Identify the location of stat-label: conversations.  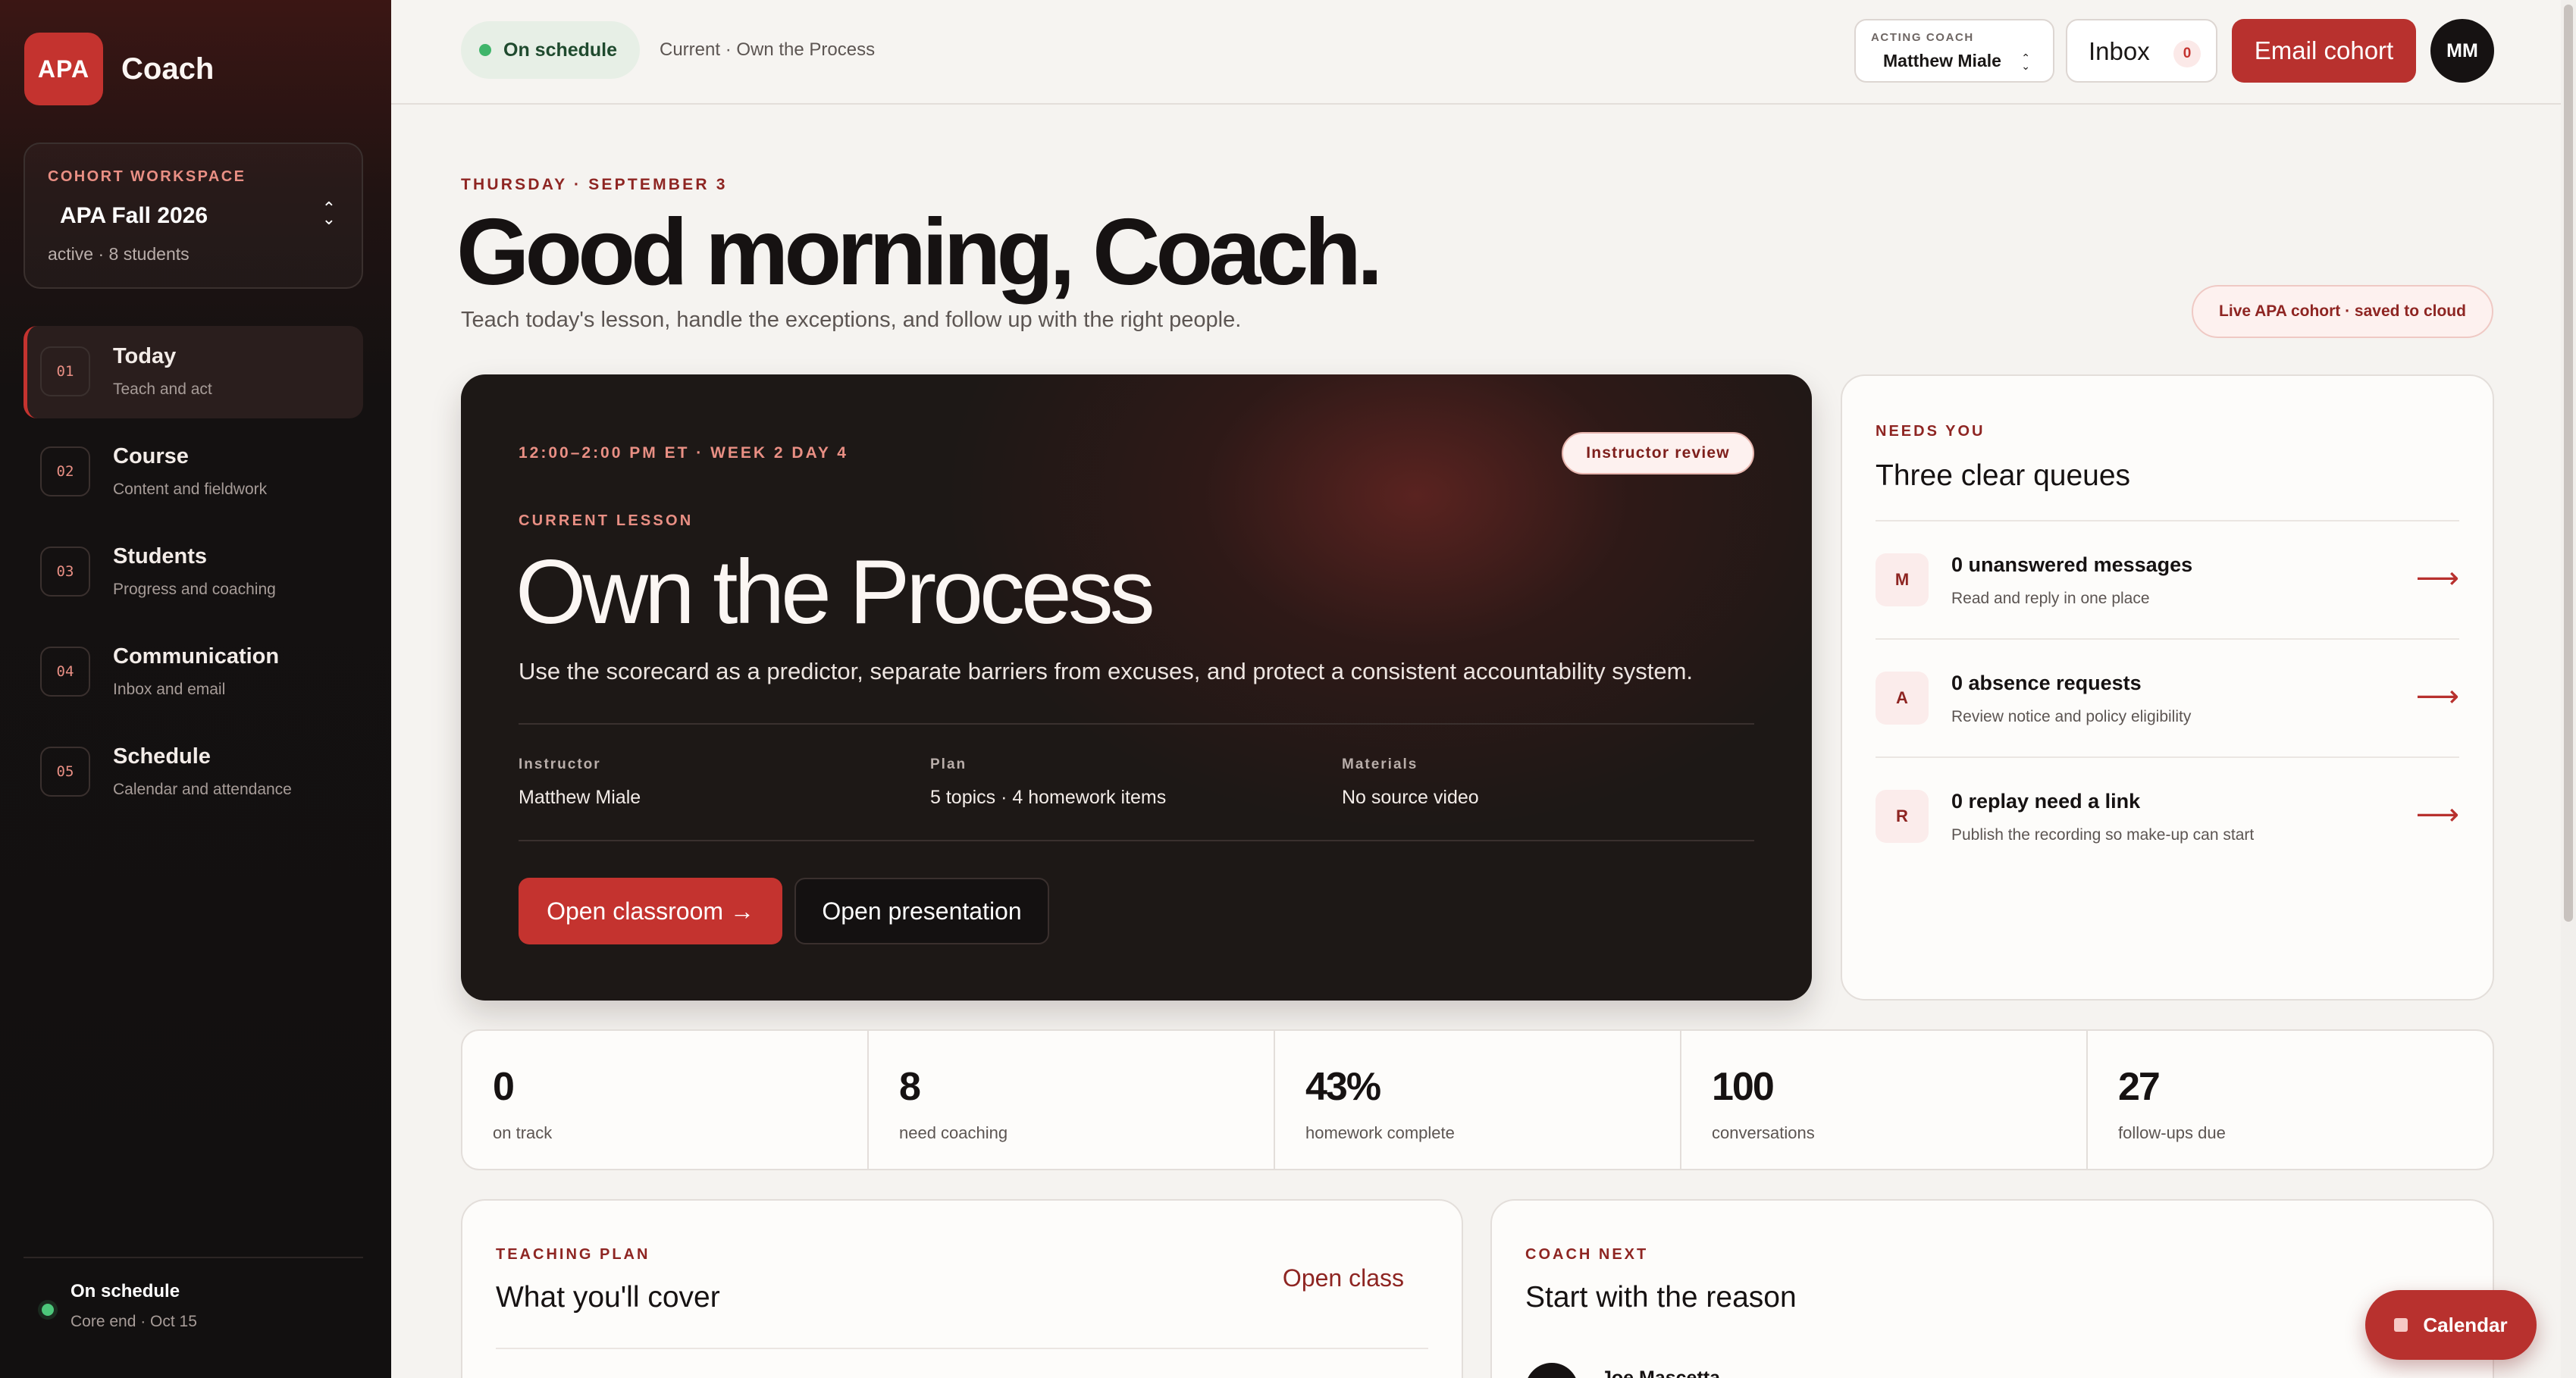
(1763, 1132).